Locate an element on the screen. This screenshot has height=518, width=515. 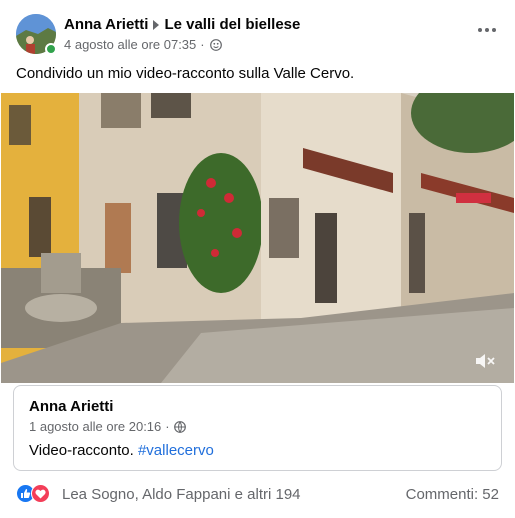
shared-text-body: Video-racconto. is located at coordinates (81, 450).